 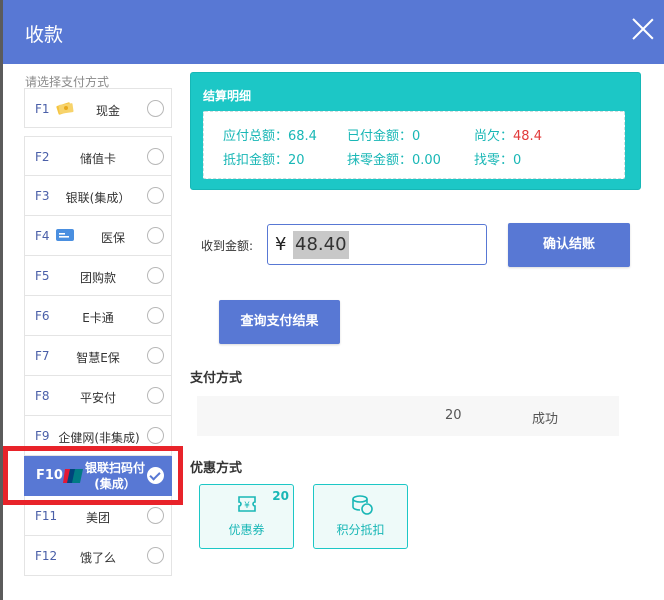 I want to click on summary-title: 结算明细, so click(x=227, y=96).